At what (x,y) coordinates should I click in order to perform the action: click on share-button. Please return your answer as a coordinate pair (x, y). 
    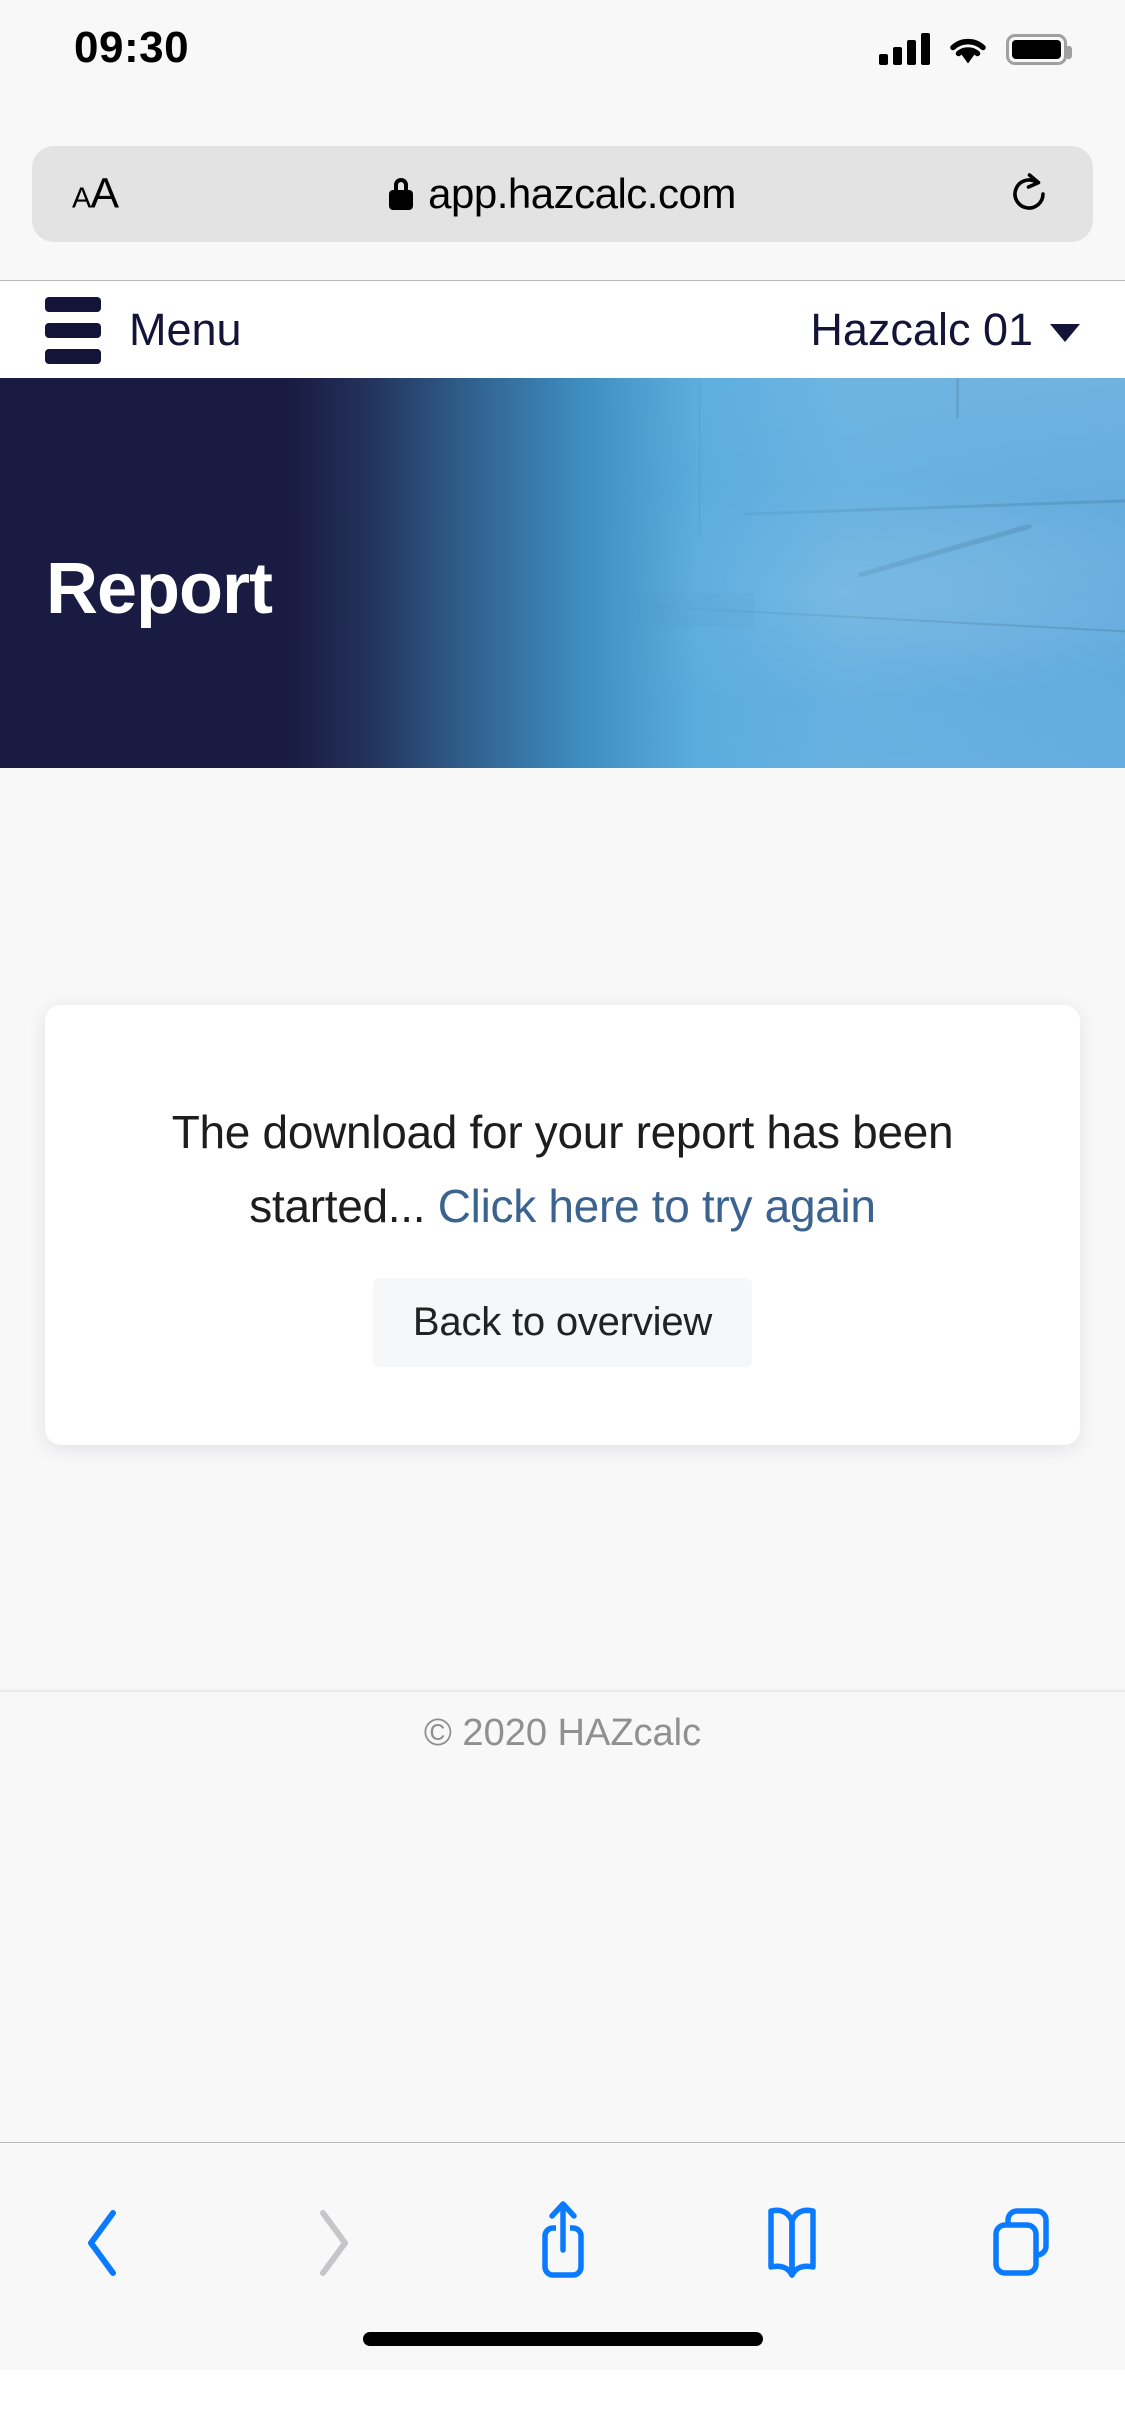
    Looking at the image, I should click on (563, 2243).